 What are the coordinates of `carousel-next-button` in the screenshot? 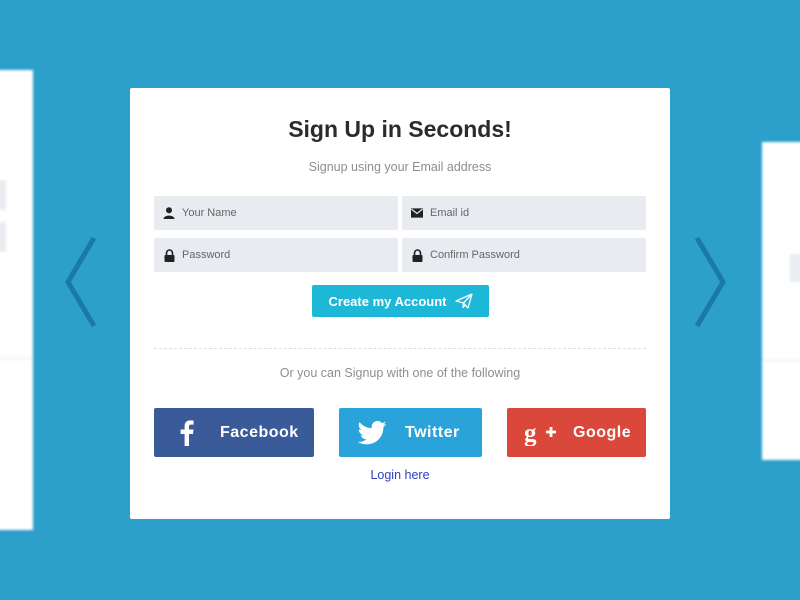 It's located at (711, 282).